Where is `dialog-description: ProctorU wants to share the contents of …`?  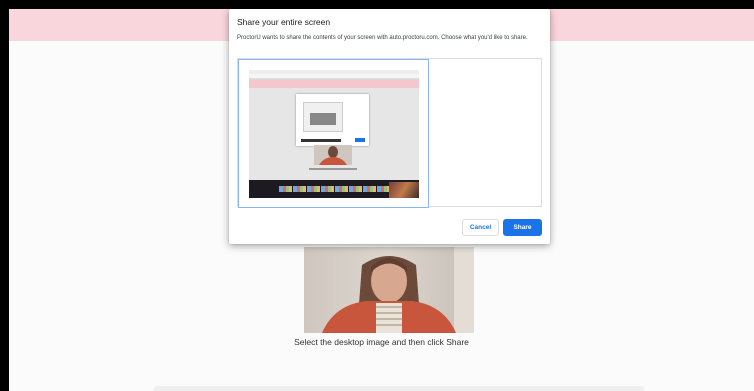
dialog-description: ProctorU wants to share the contents of … is located at coordinates (382, 38).